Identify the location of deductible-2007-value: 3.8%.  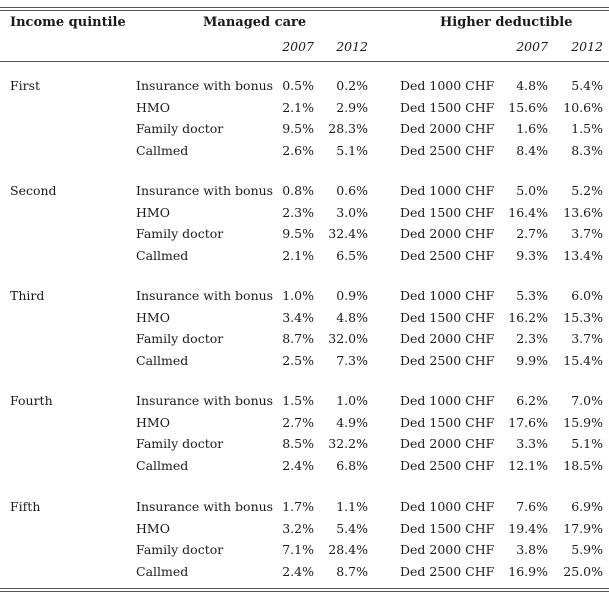
(532, 549).